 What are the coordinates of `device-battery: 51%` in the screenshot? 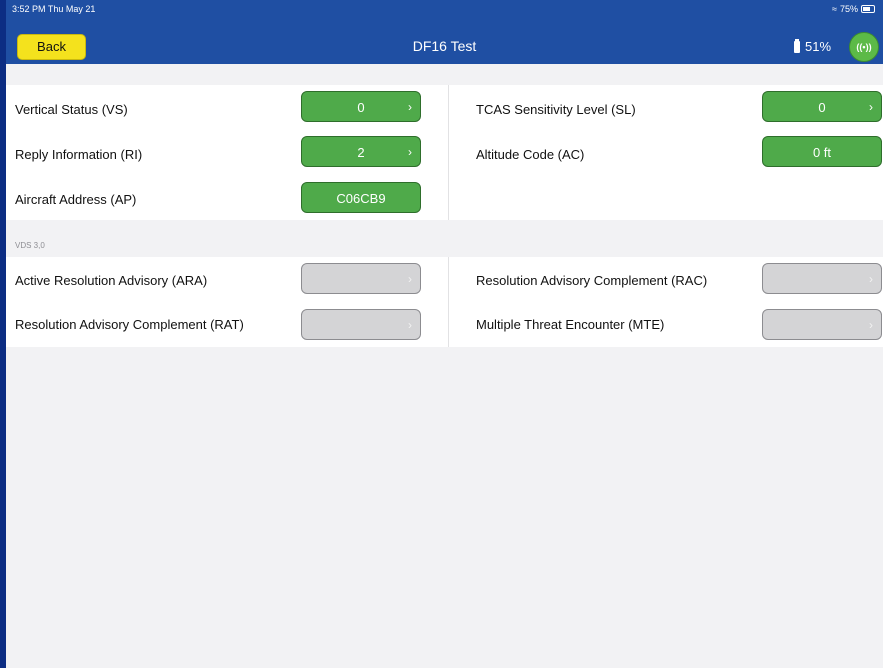 It's located at (813, 46).